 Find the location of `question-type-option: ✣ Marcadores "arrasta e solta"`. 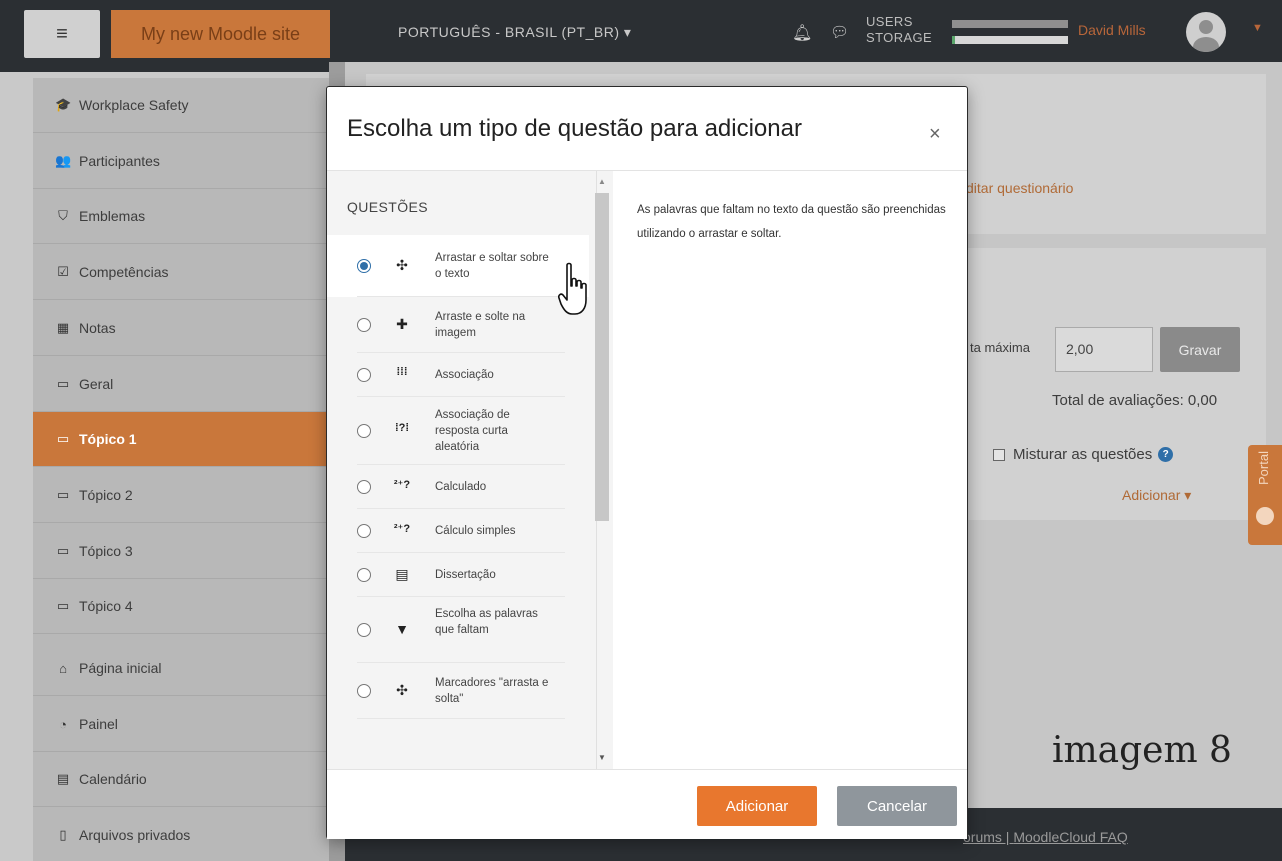

question-type-option: ✣ Marcadores "arrasta e solta" is located at coordinates (458, 691).